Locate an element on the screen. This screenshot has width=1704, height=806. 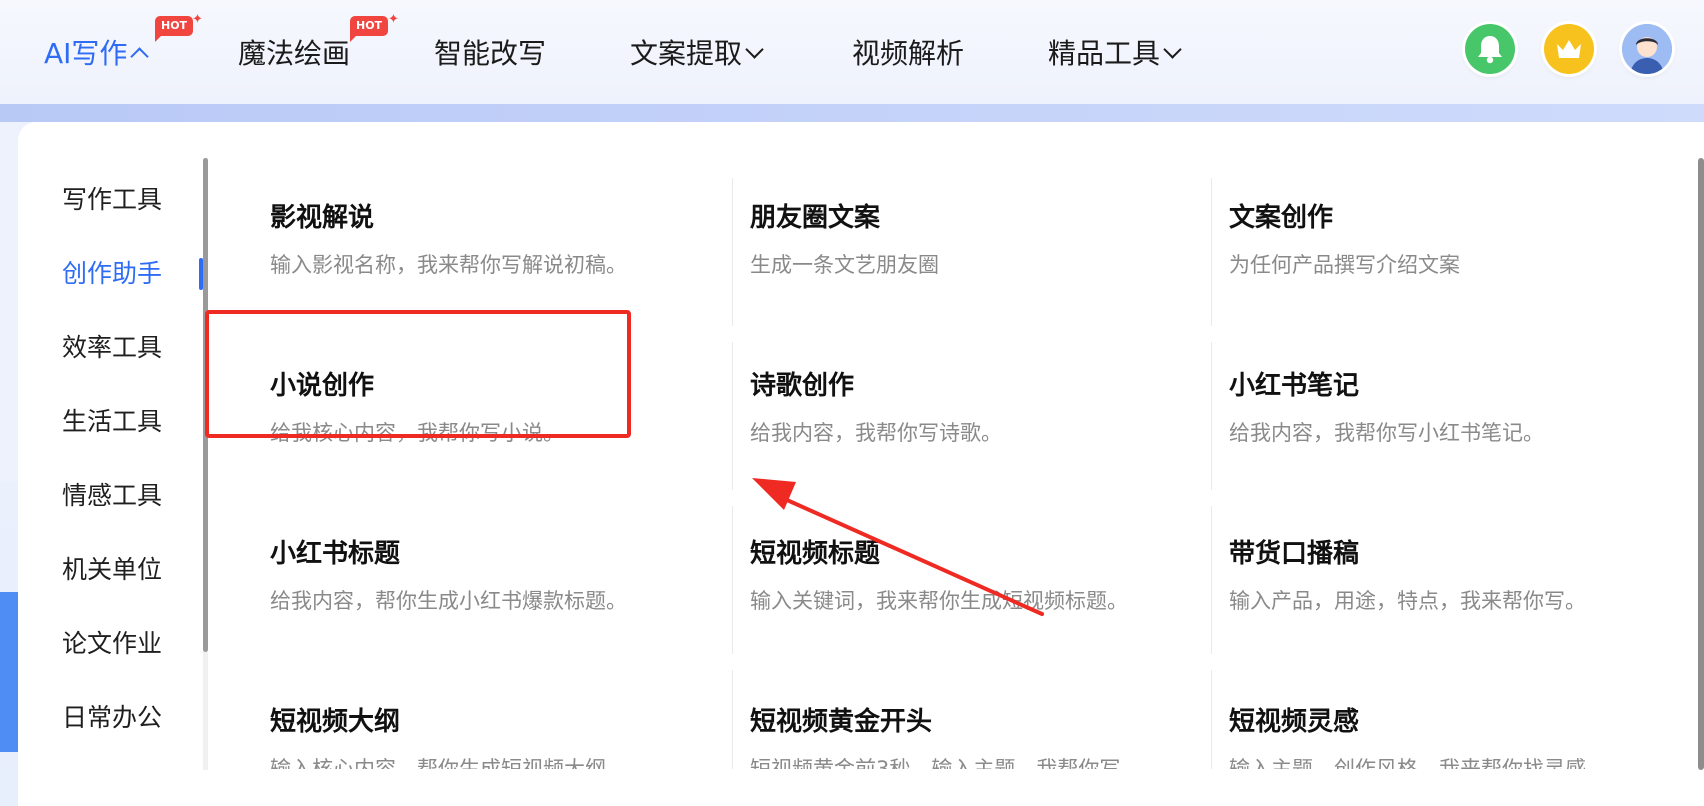
background-page-fragment-top is located at coordinates (9, 302).